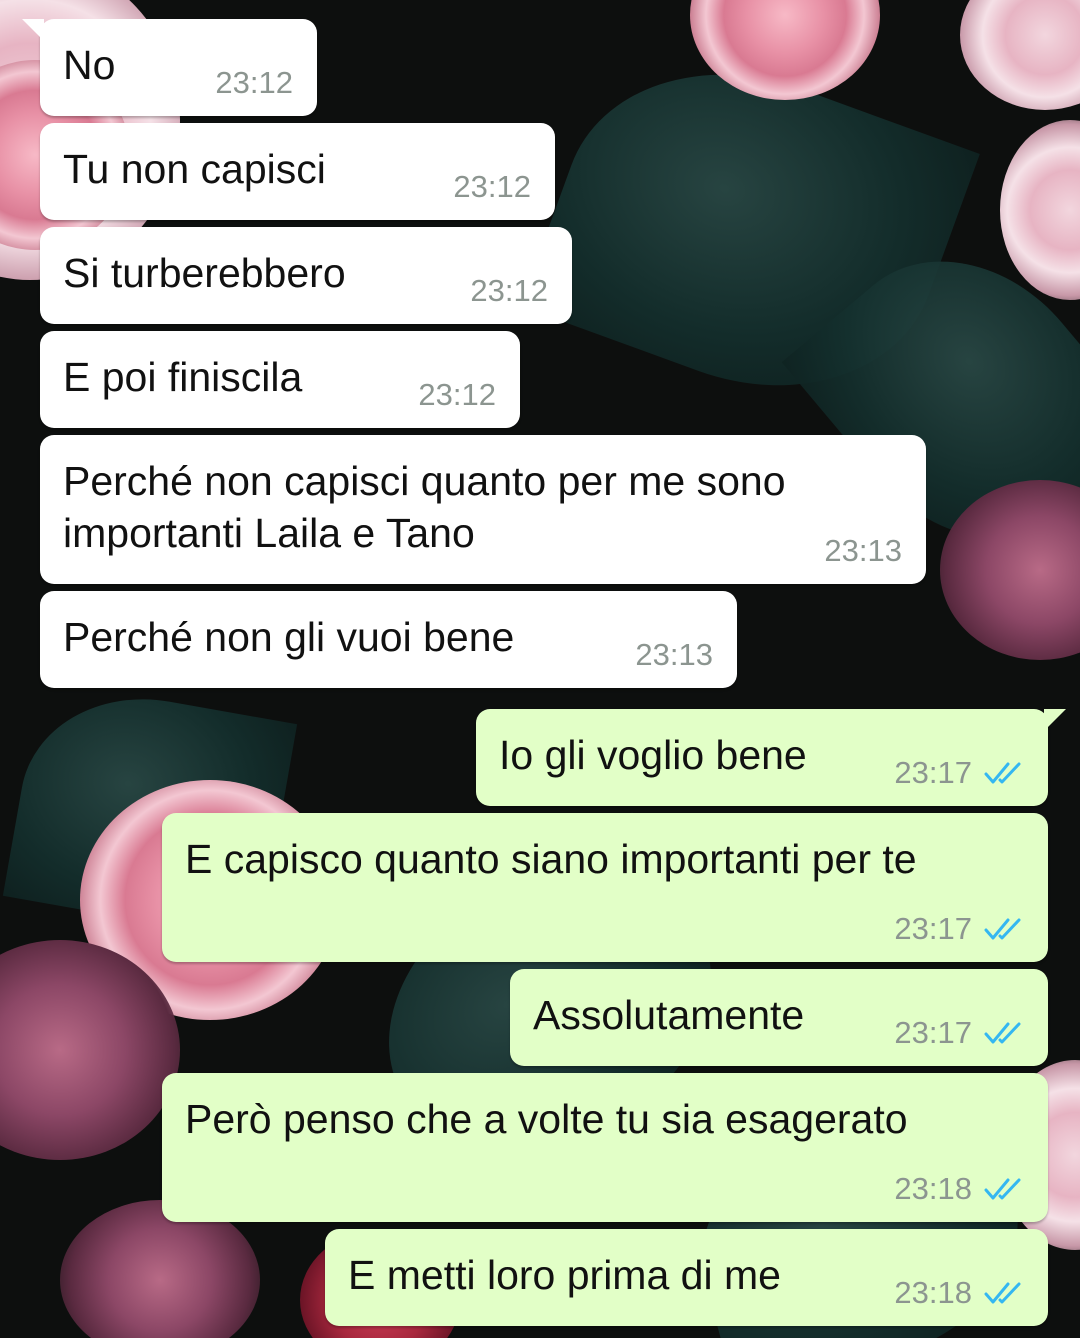 This screenshot has height=1338, width=1080. What do you see at coordinates (551, 859) in the screenshot?
I see `message-text: E capisco quanto siano importanti per te` at bounding box center [551, 859].